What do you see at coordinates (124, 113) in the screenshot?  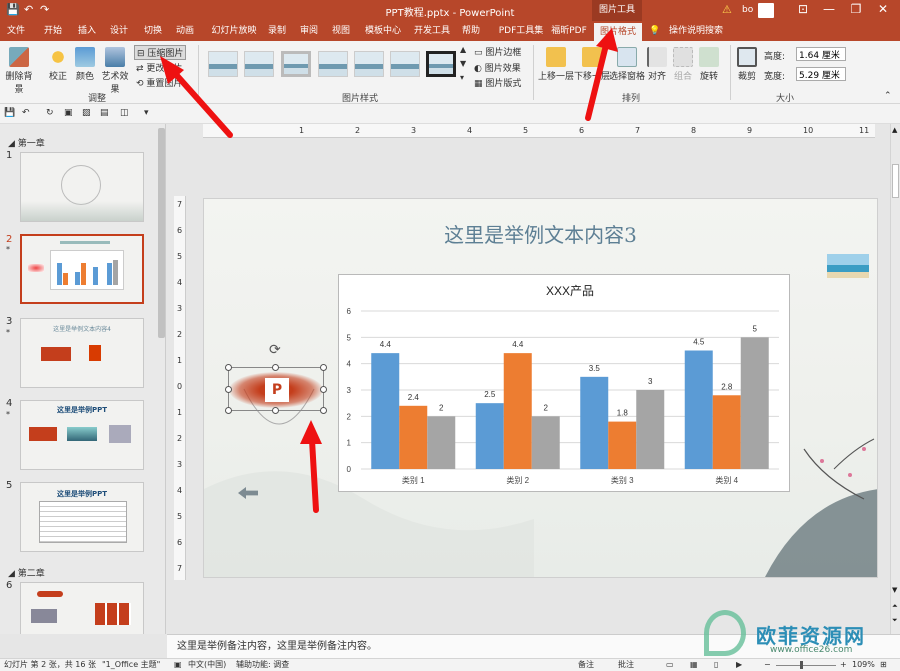 I see `chart-icon: ◫` at bounding box center [124, 113].